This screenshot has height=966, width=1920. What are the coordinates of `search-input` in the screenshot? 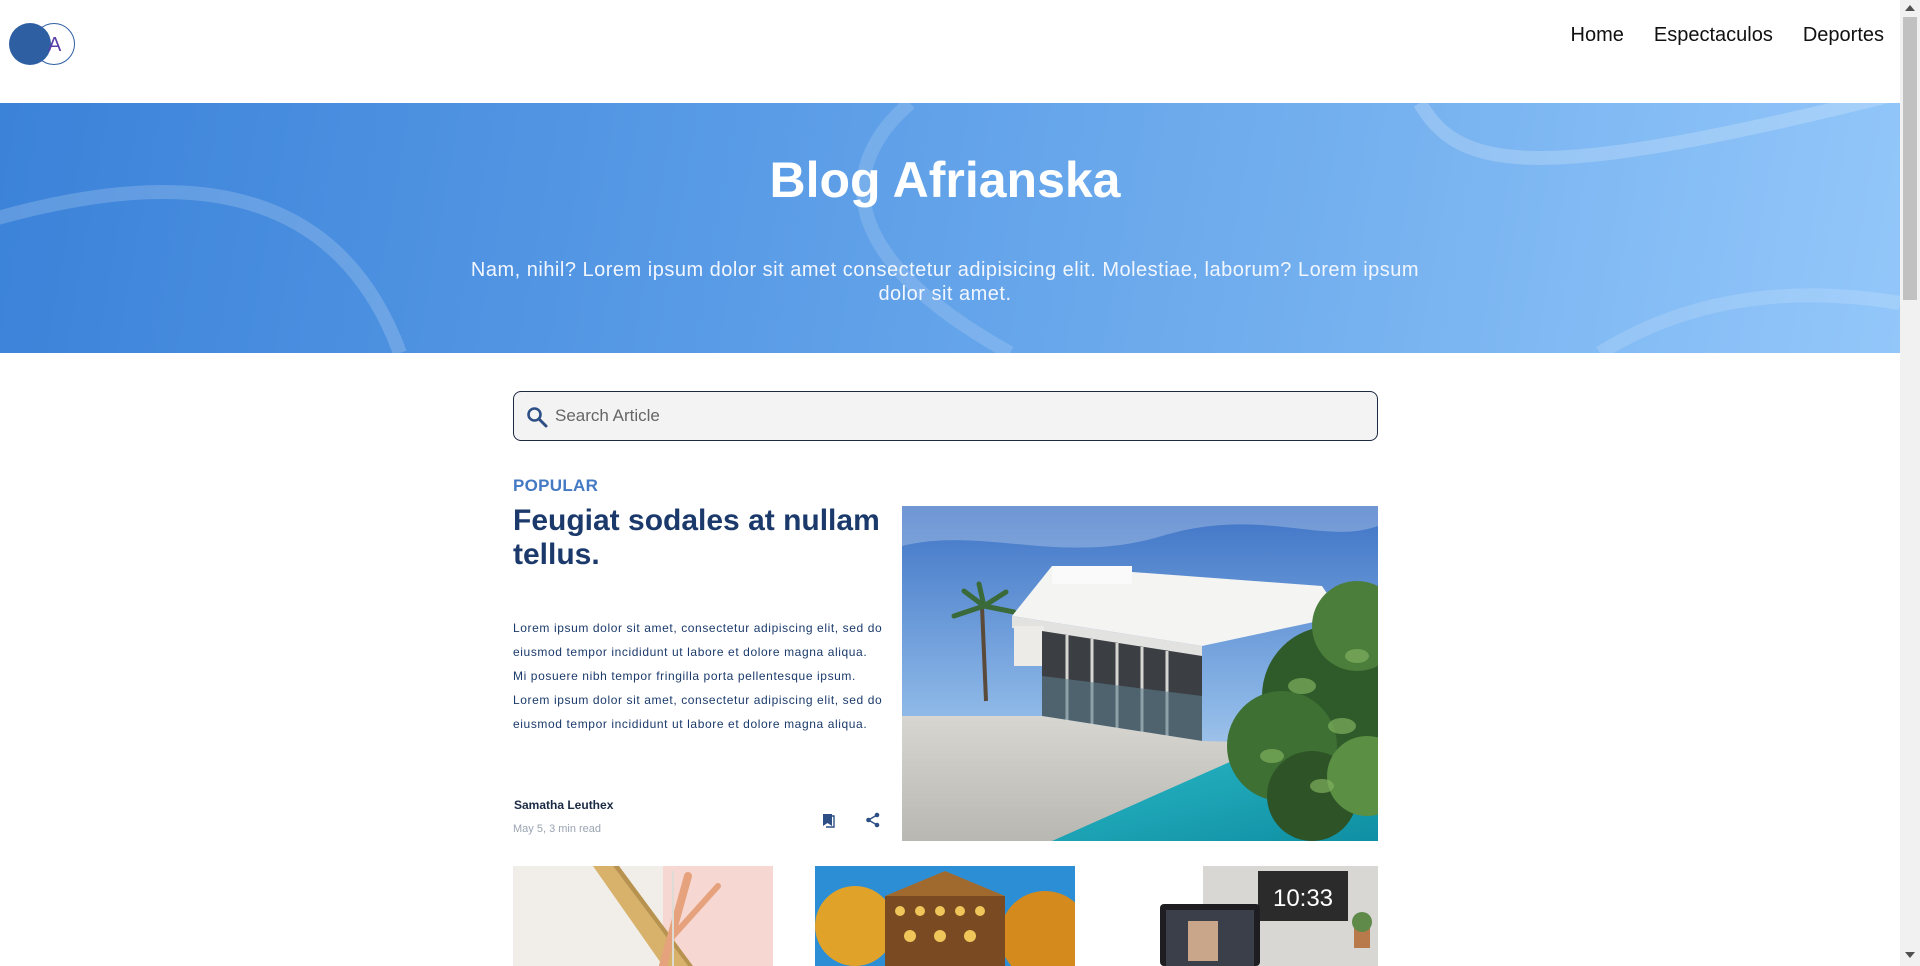 It's located at (960, 415).